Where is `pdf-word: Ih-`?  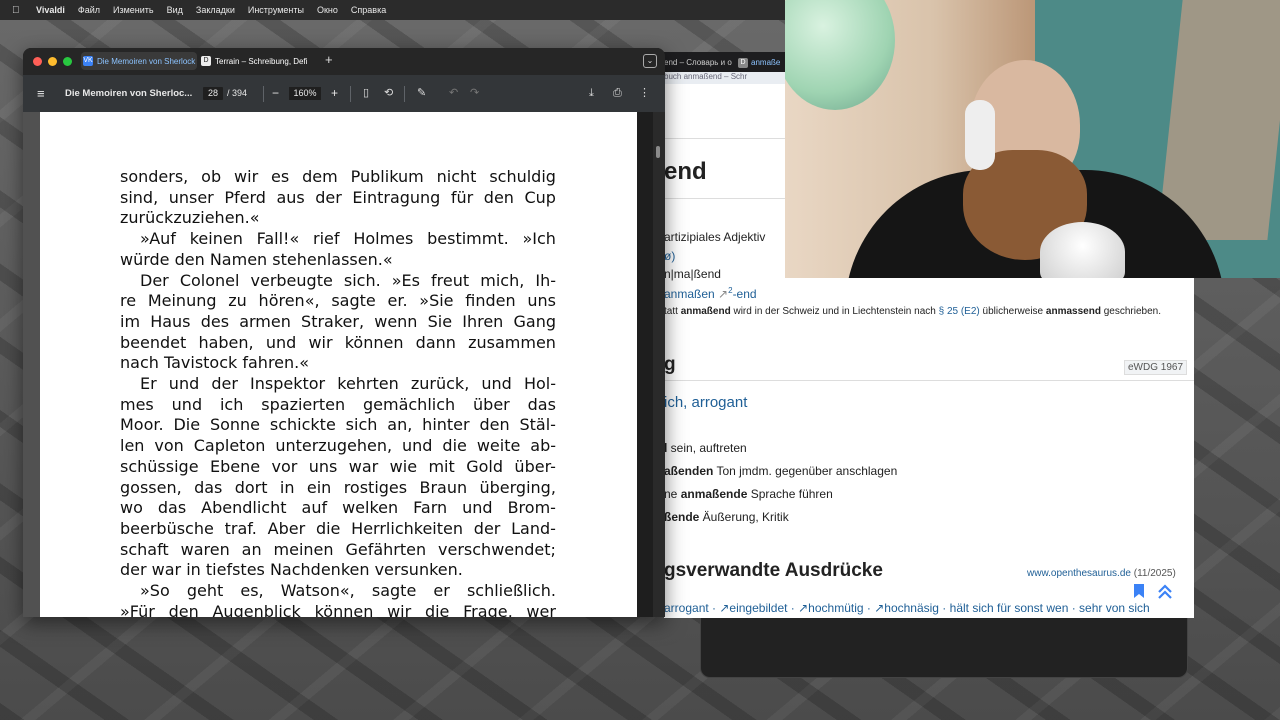 pdf-word: Ih- is located at coordinates (545, 280).